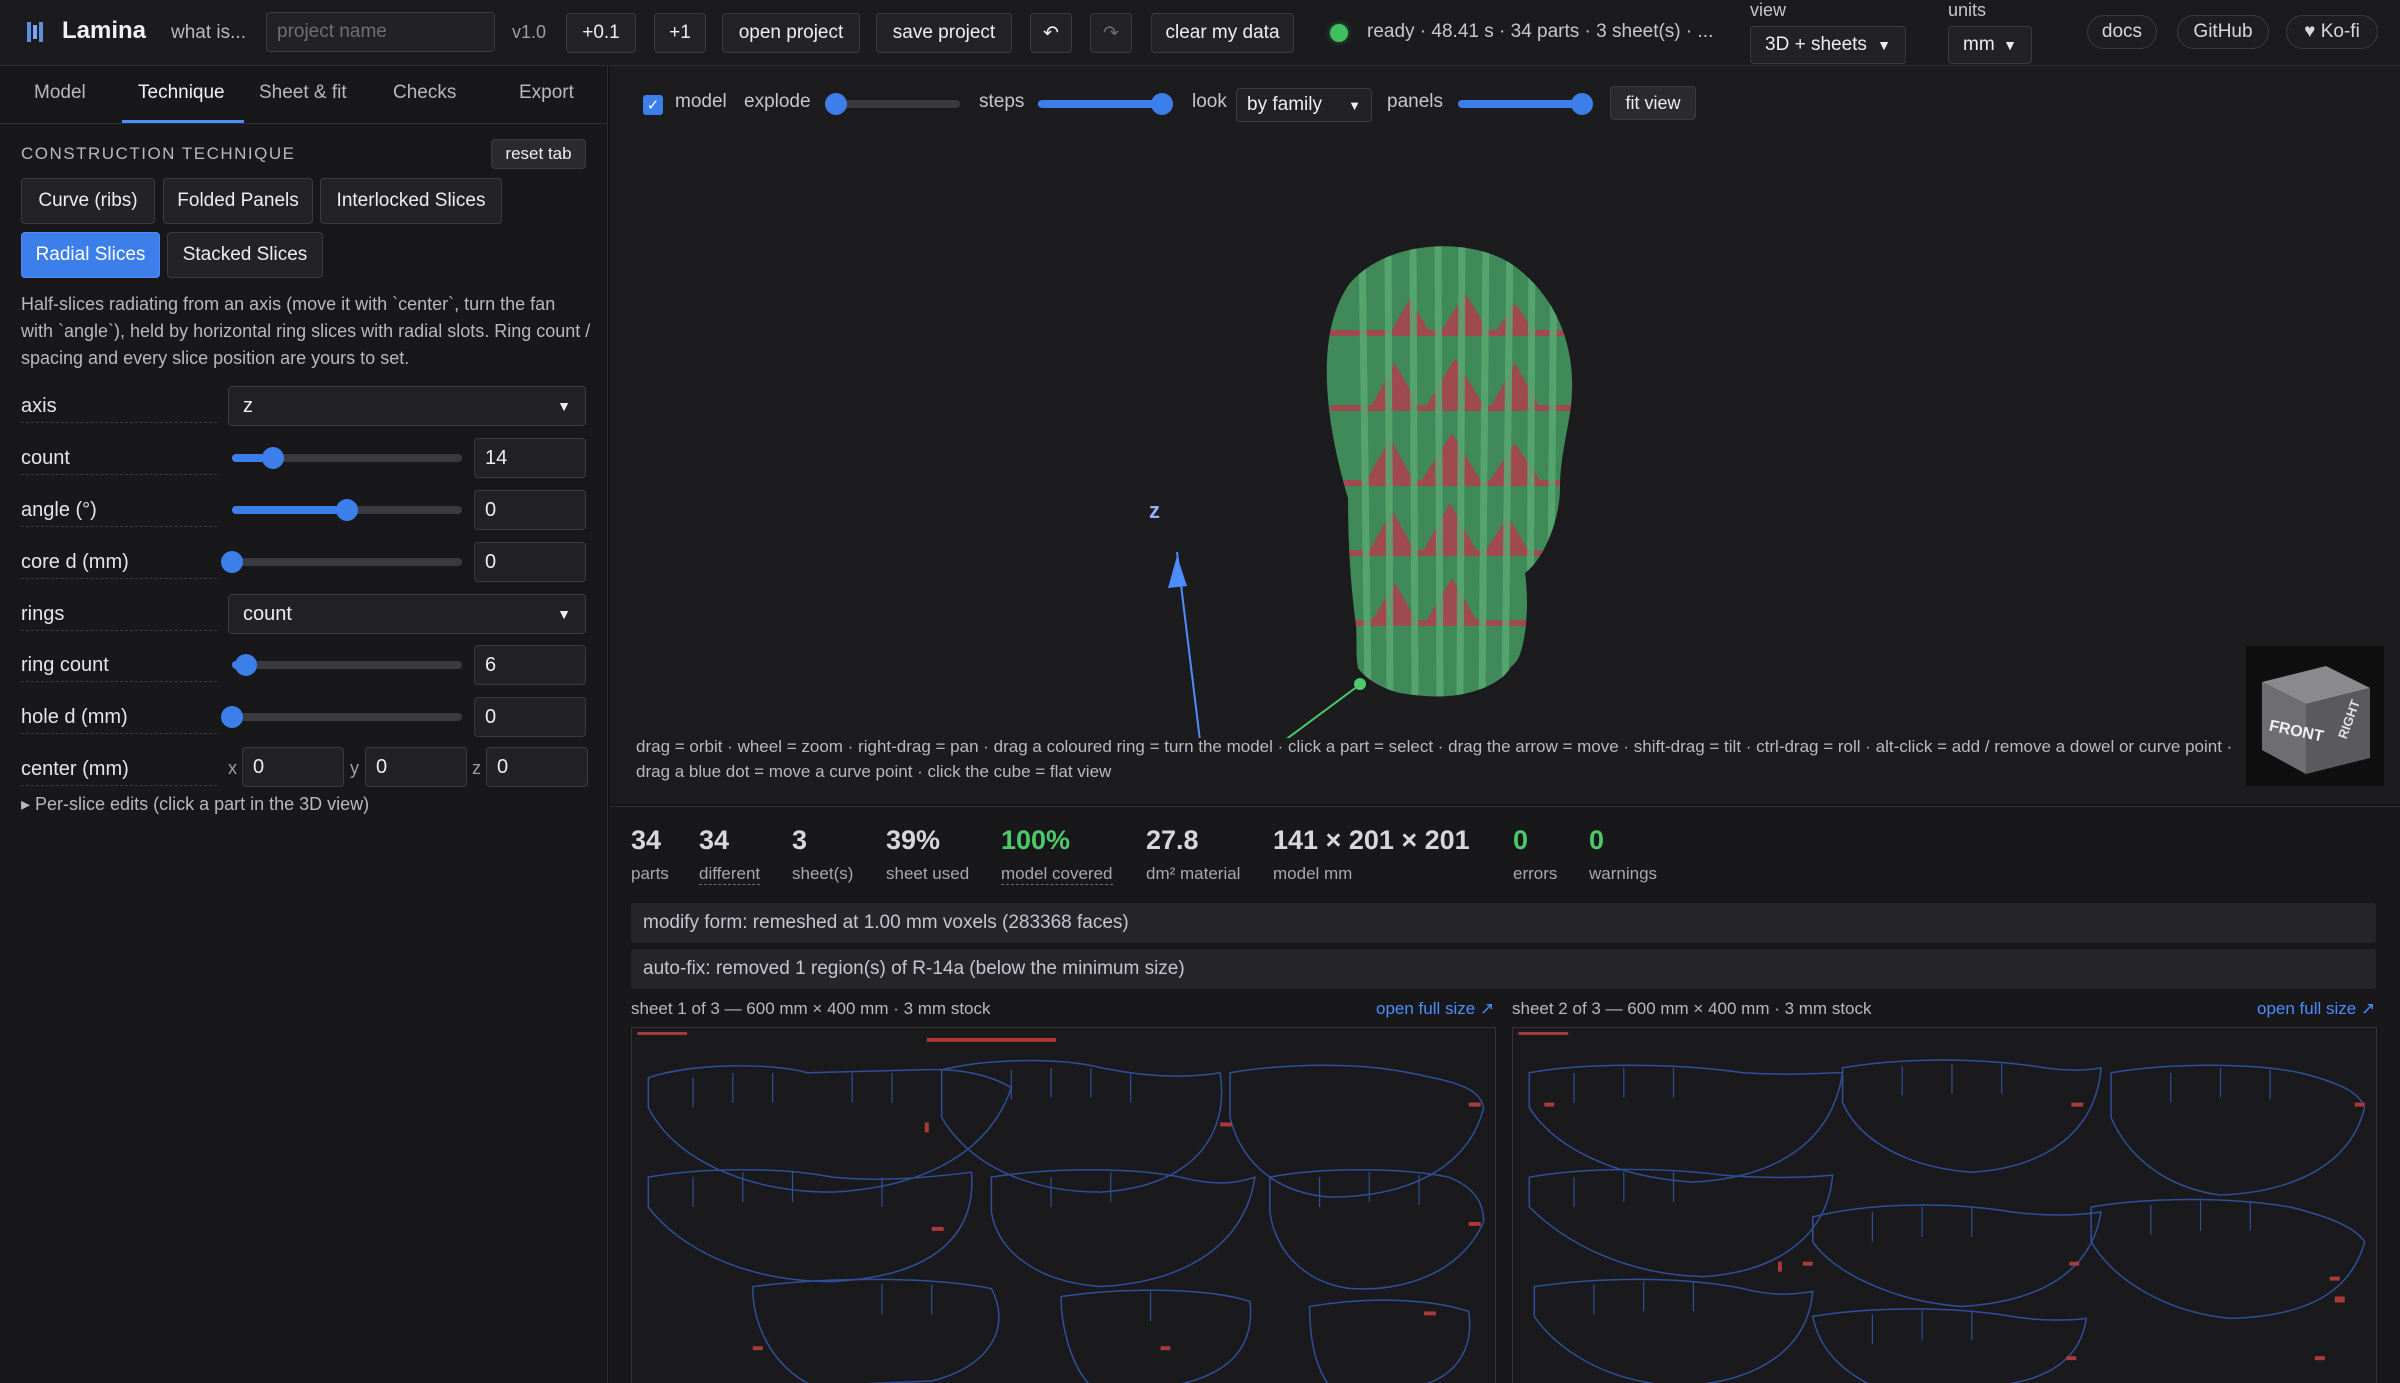 This screenshot has width=2400, height=1383. What do you see at coordinates (181, 93) in the screenshot?
I see `tab-technique: Technique` at bounding box center [181, 93].